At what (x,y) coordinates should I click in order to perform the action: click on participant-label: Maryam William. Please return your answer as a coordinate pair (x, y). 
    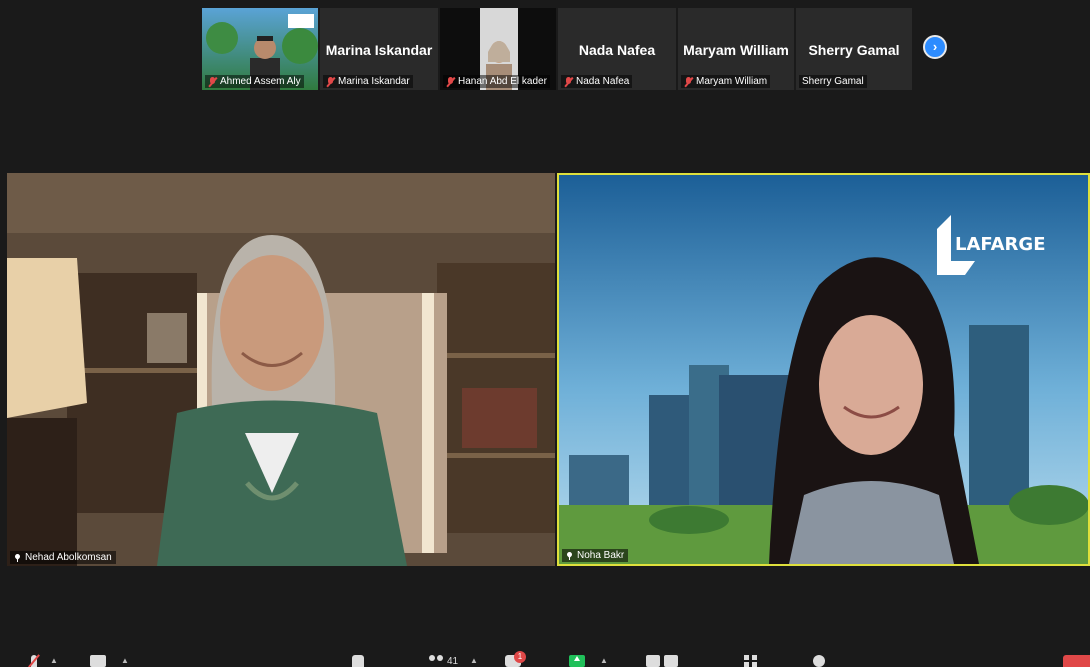
    Looking at the image, I should click on (726, 81).